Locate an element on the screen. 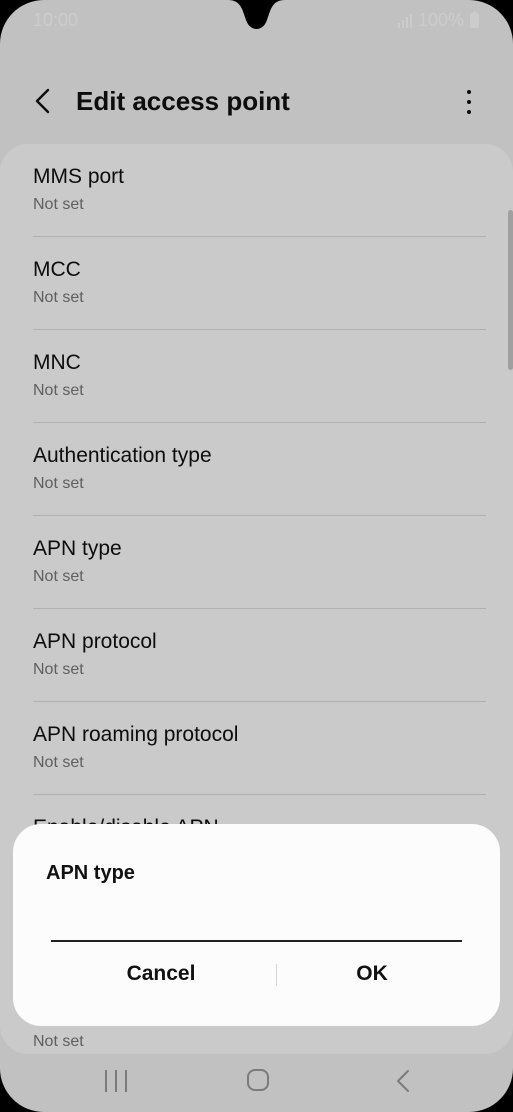  ok-button: OK is located at coordinates (372, 974).